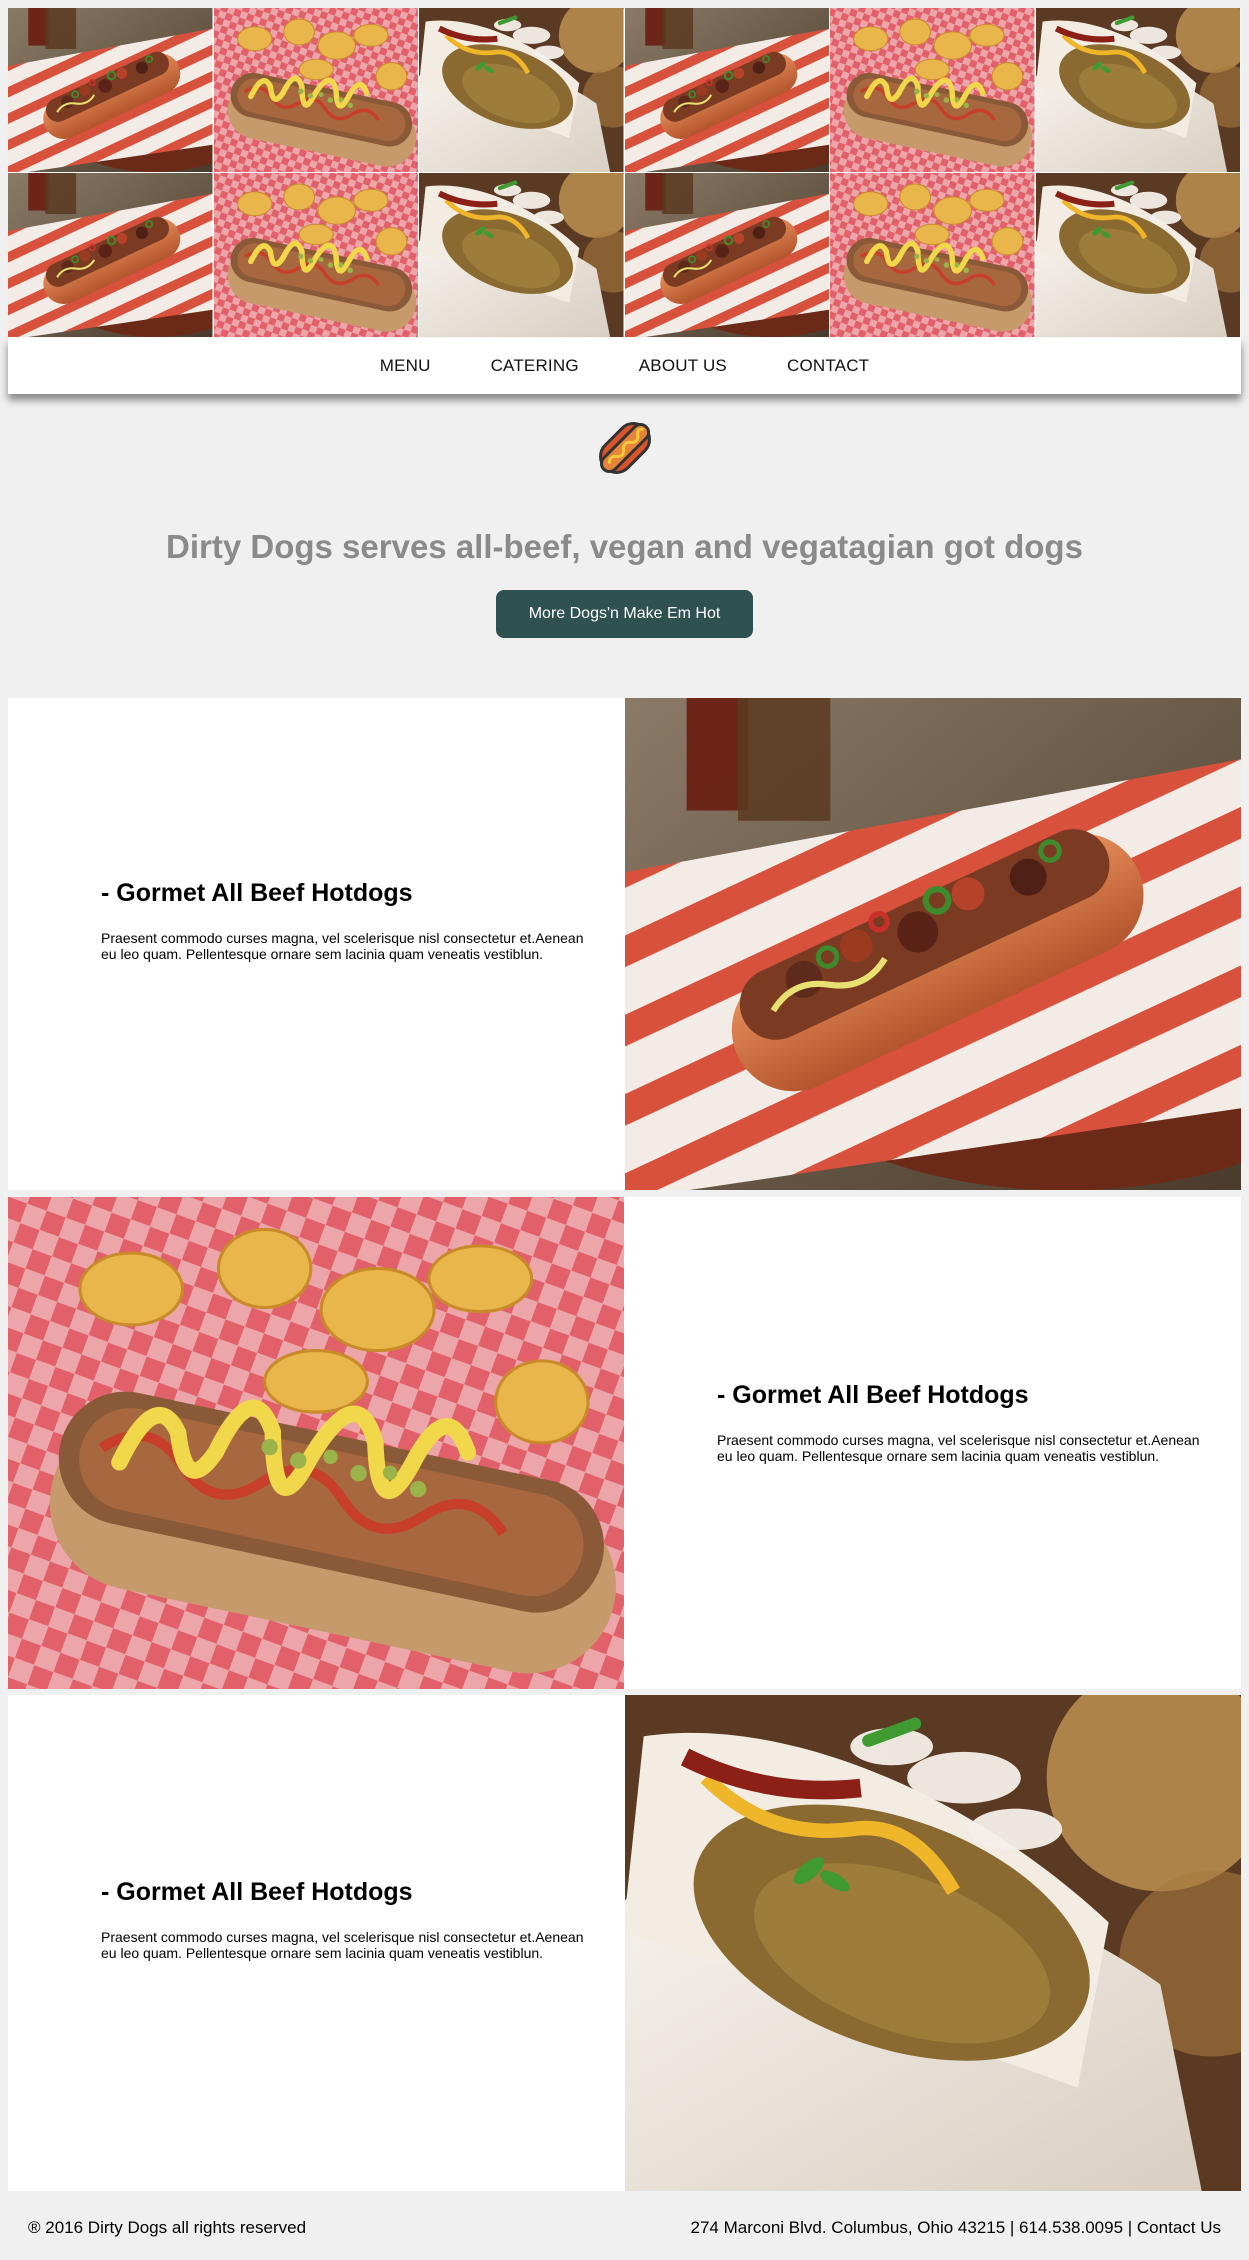 This screenshot has width=1249, height=2260. Describe the element at coordinates (405, 366) in the screenshot. I see `nav-menu: MENU` at that location.